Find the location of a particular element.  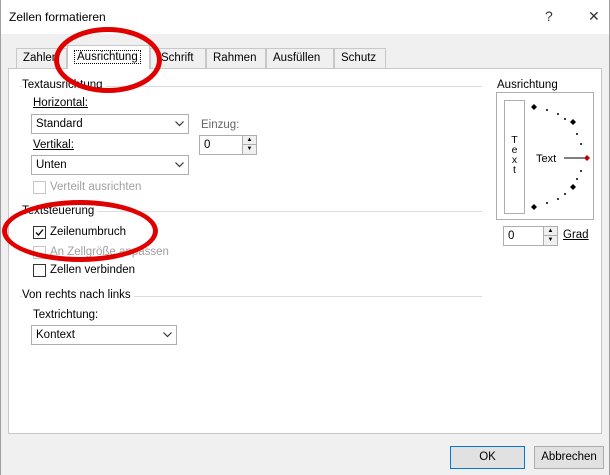

text-alignment-group-label: Textausrichtung is located at coordinates (64, 85).